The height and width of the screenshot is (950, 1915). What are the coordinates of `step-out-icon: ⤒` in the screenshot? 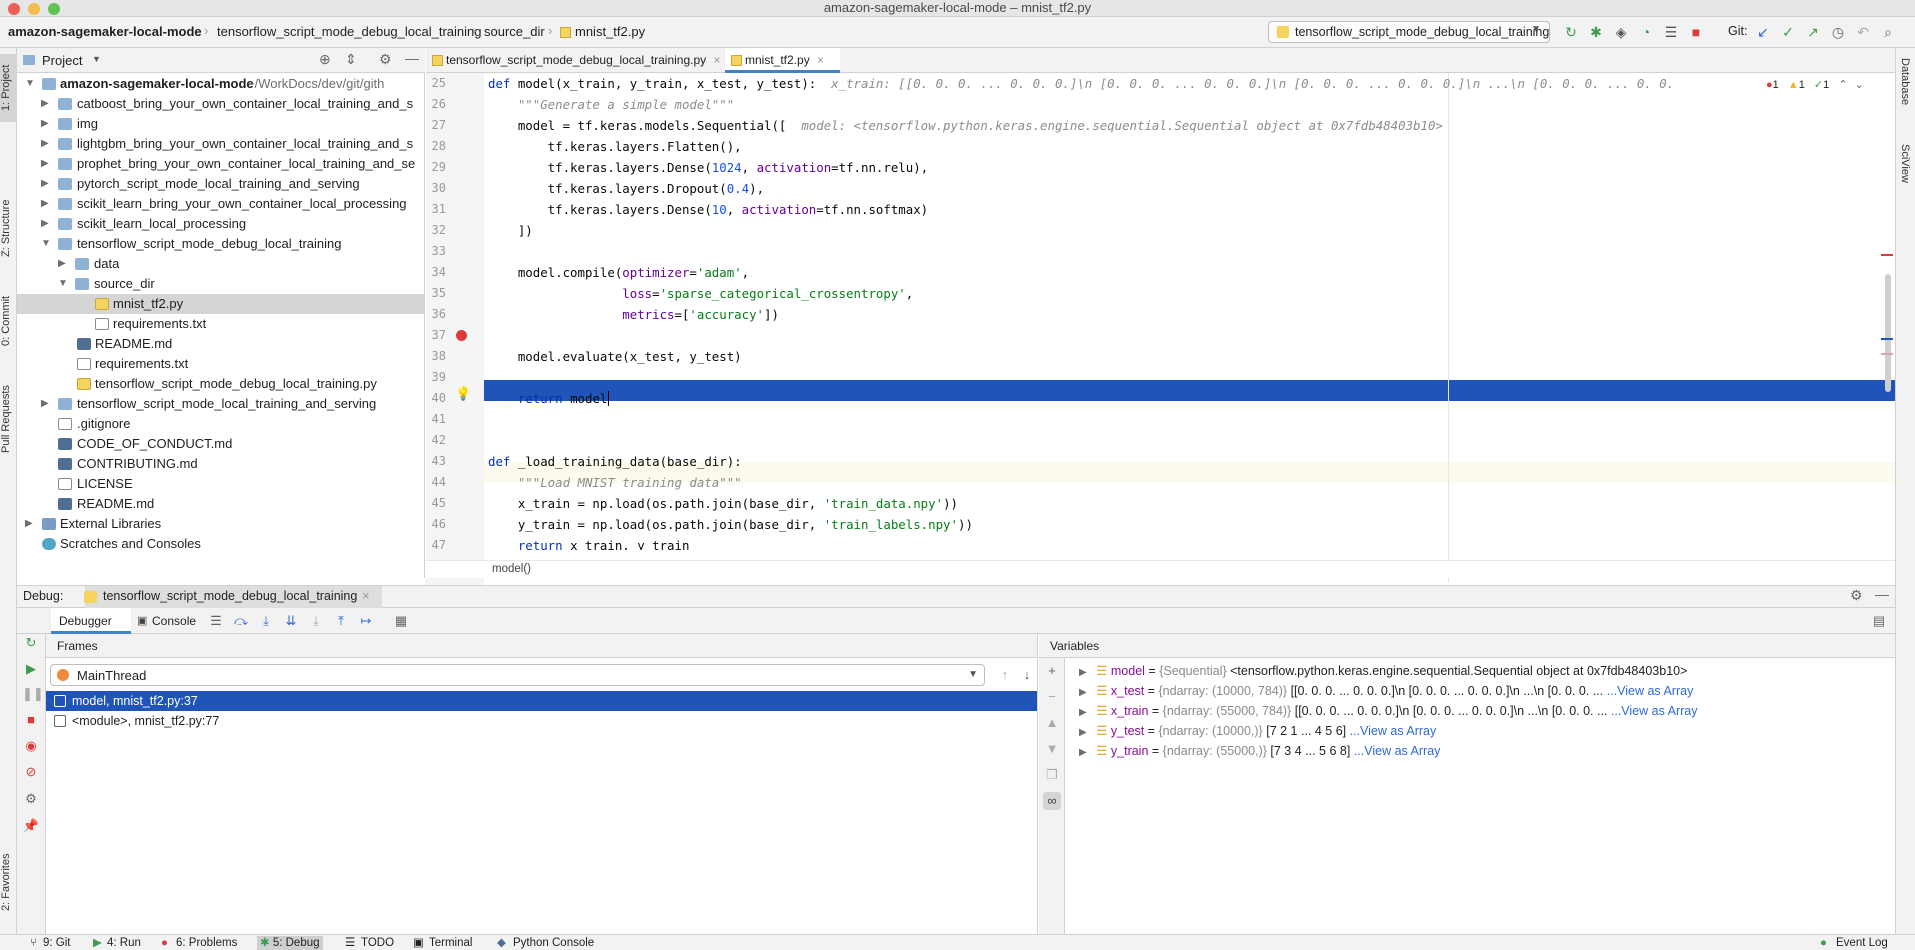 It's located at (341, 621).